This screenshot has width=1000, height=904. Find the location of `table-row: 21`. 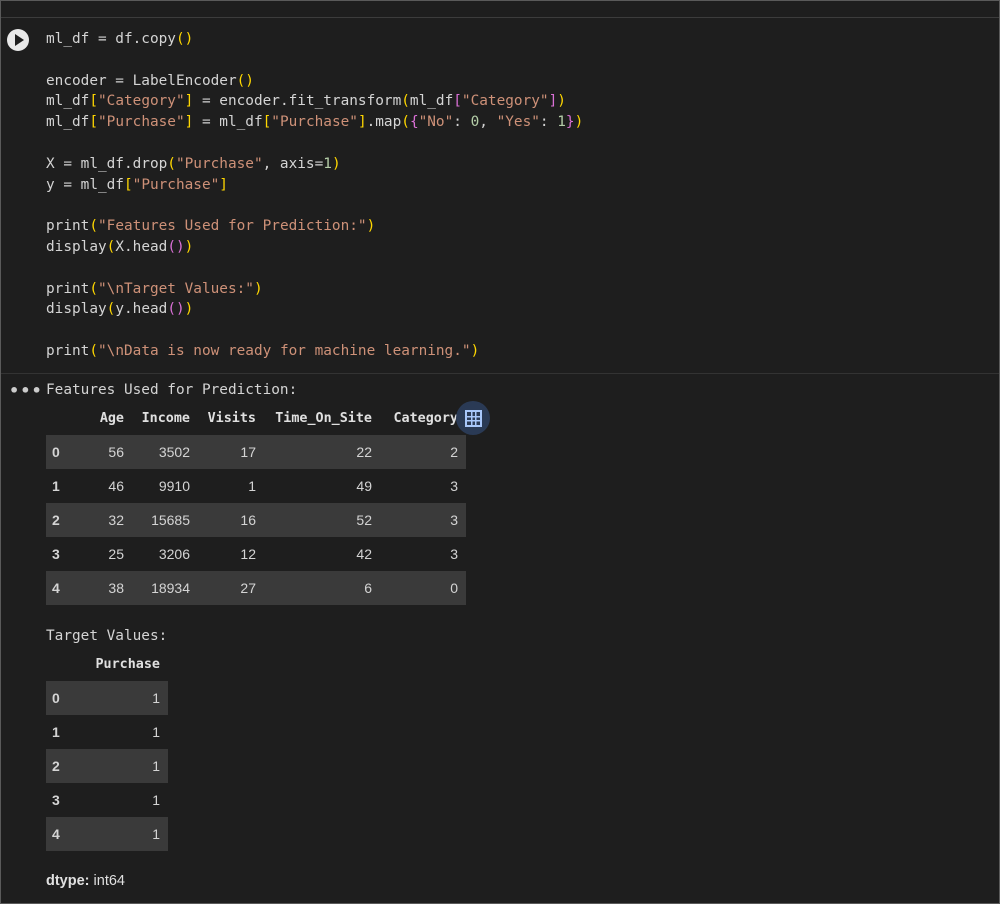

table-row: 21 is located at coordinates (107, 766).